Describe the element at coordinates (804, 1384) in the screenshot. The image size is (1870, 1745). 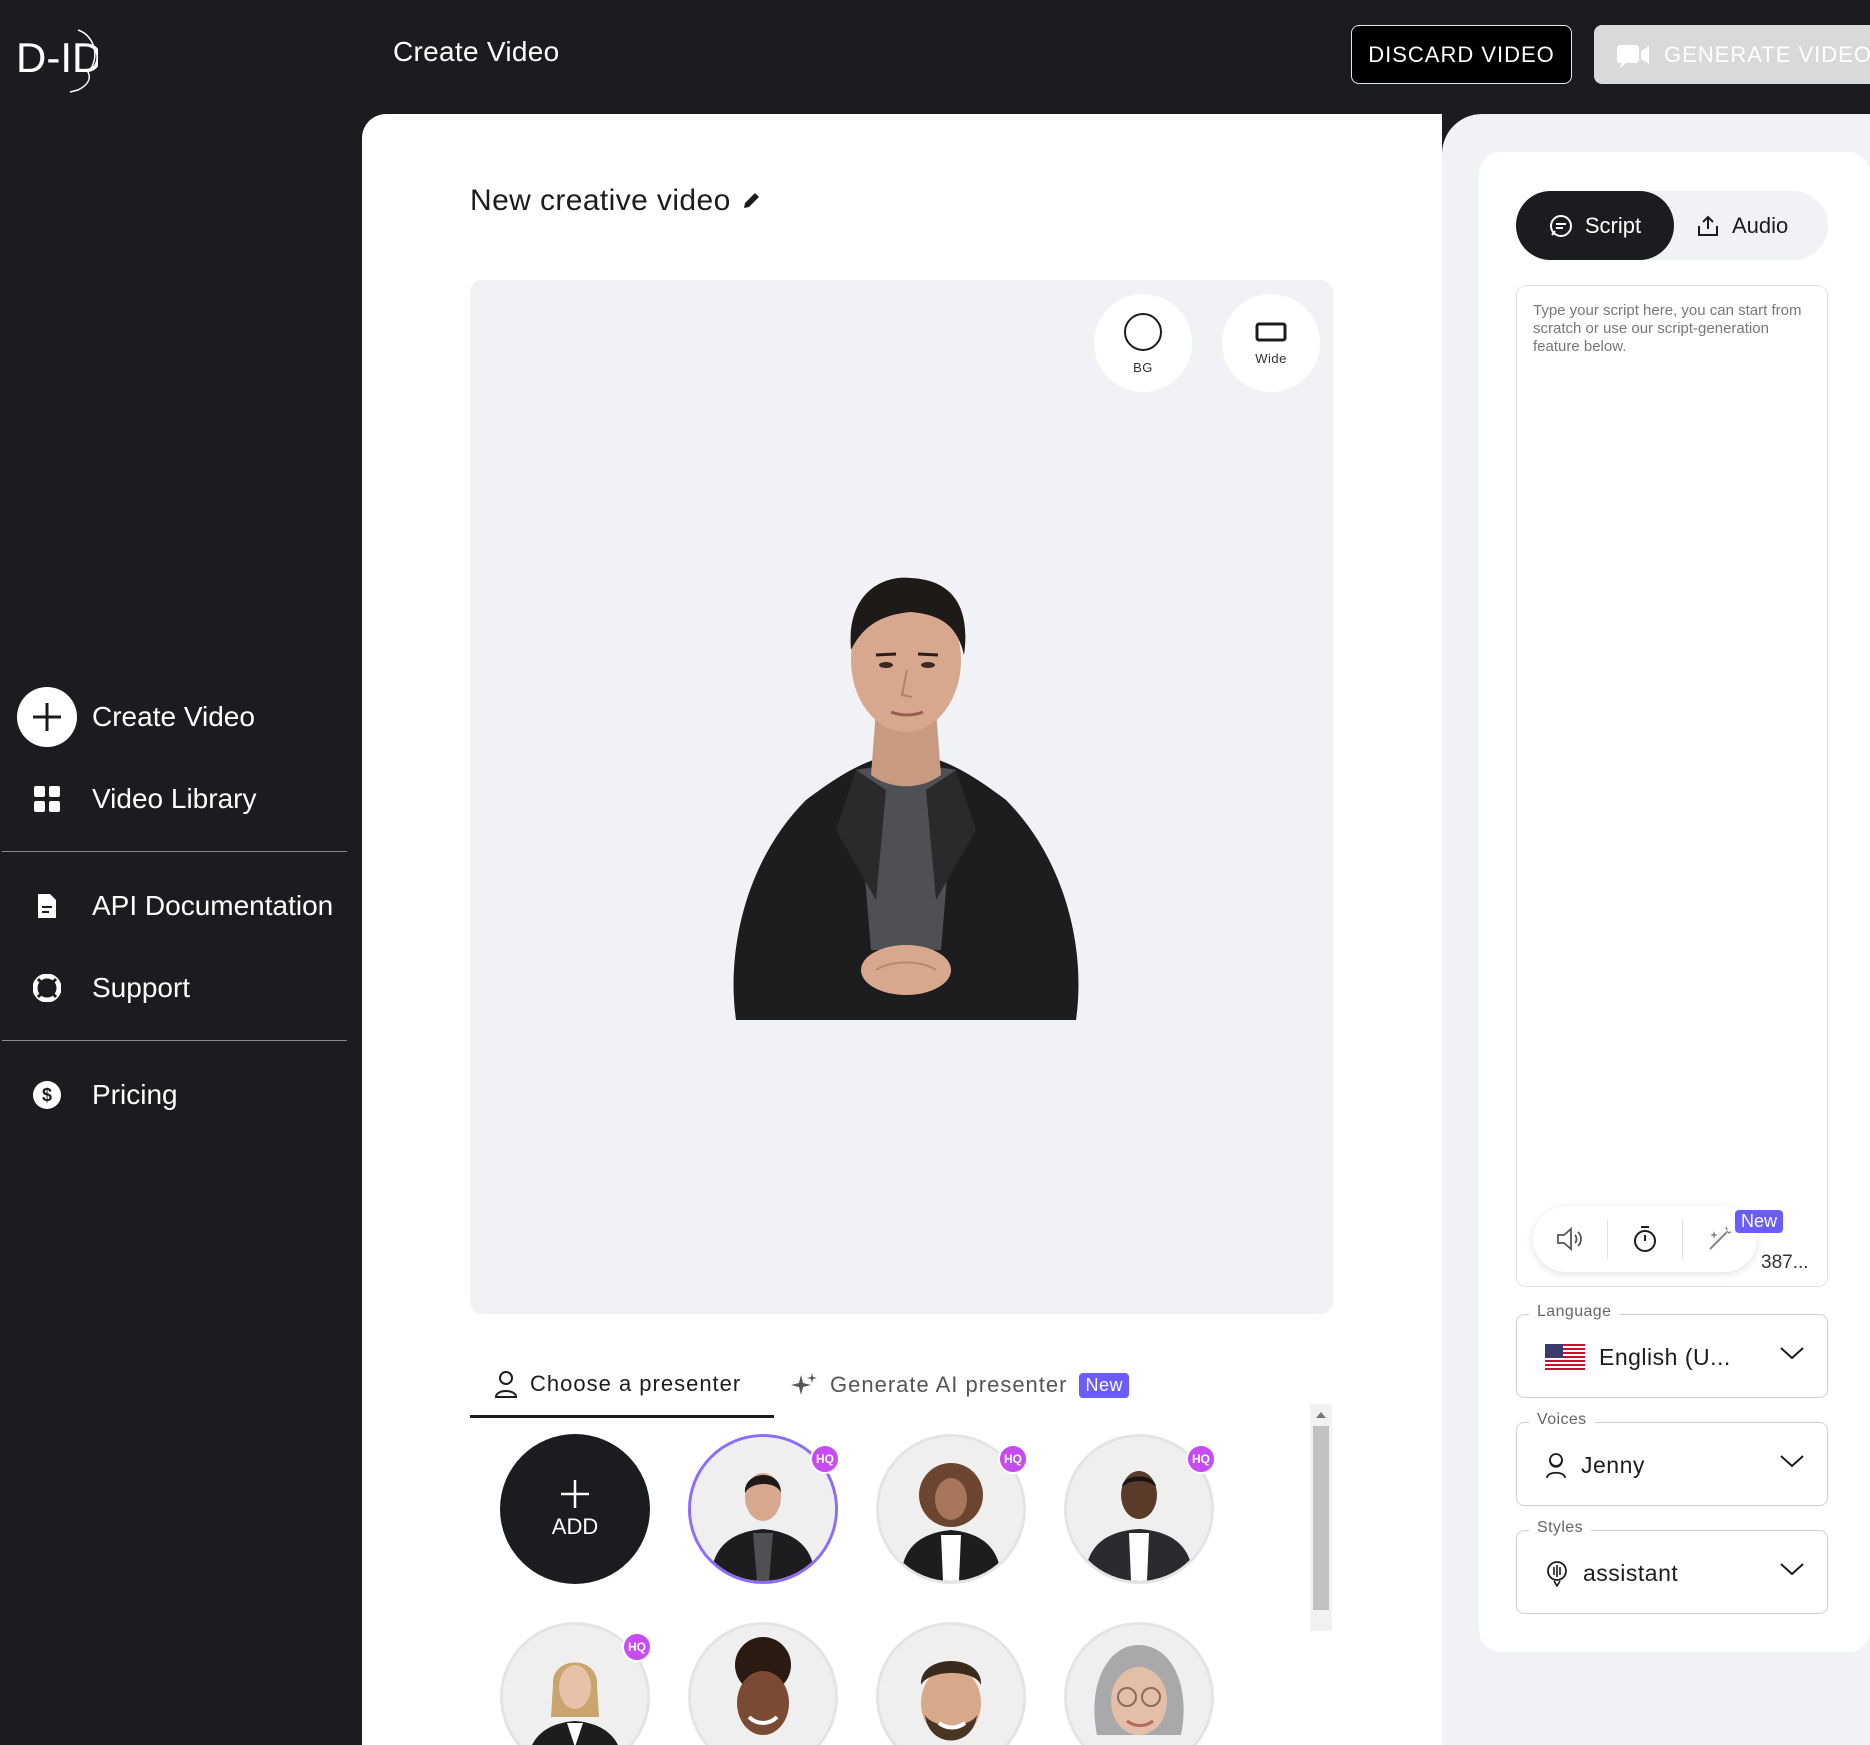
I see `sparkle-icon` at that location.